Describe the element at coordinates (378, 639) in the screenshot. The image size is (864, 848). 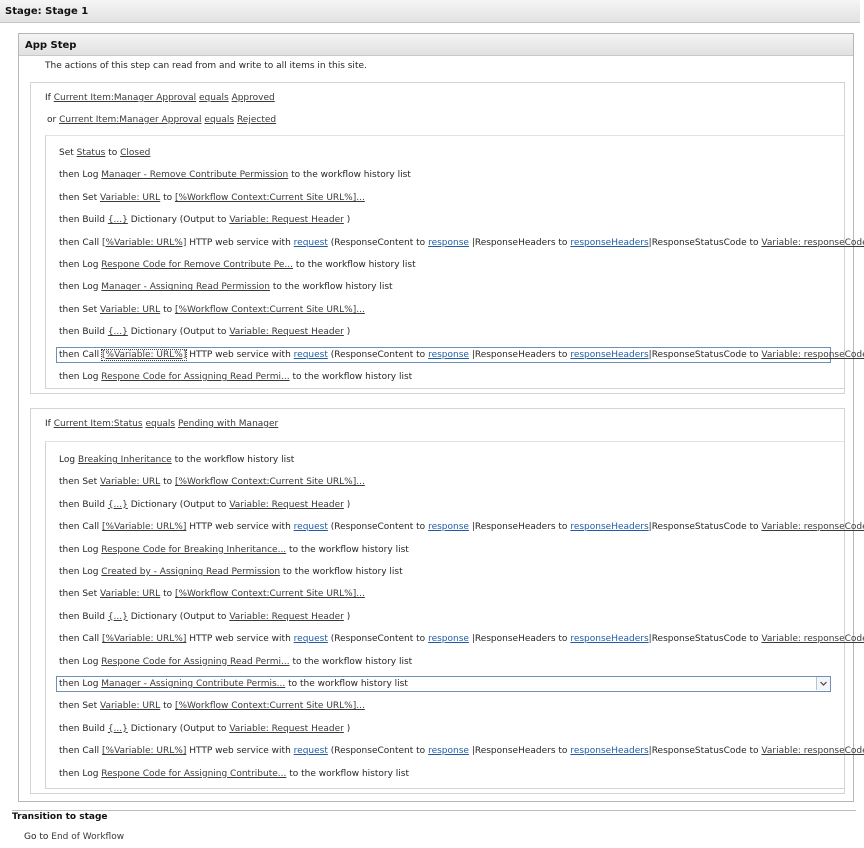
I see `response-content-text: (ResponseContent to` at that location.